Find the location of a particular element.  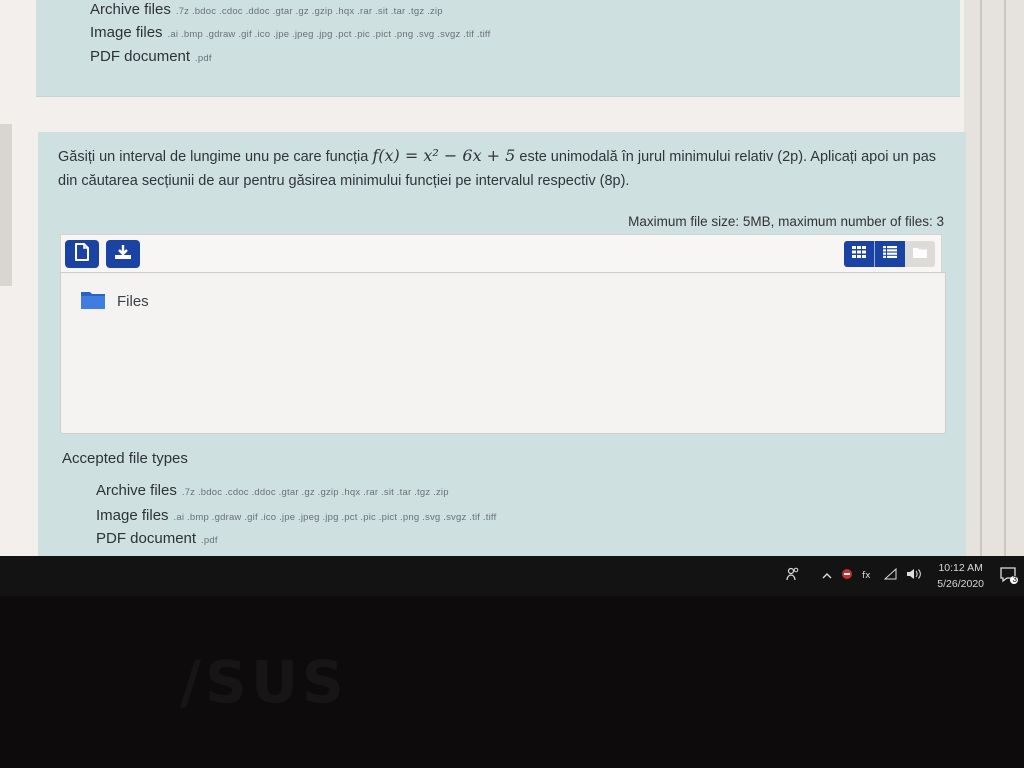

view-switcher is located at coordinates (889, 254).